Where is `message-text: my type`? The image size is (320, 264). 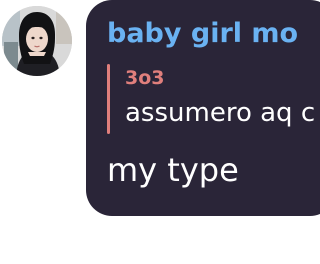
message-text: my type is located at coordinates (173, 170).